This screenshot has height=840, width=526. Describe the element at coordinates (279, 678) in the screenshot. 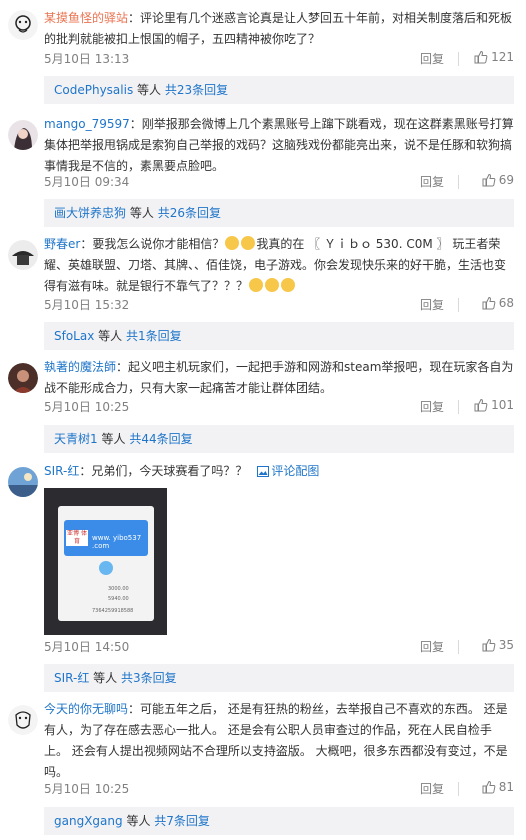

I see `sub-reply-bar: SIR-红 等人 共3条回复` at that location.